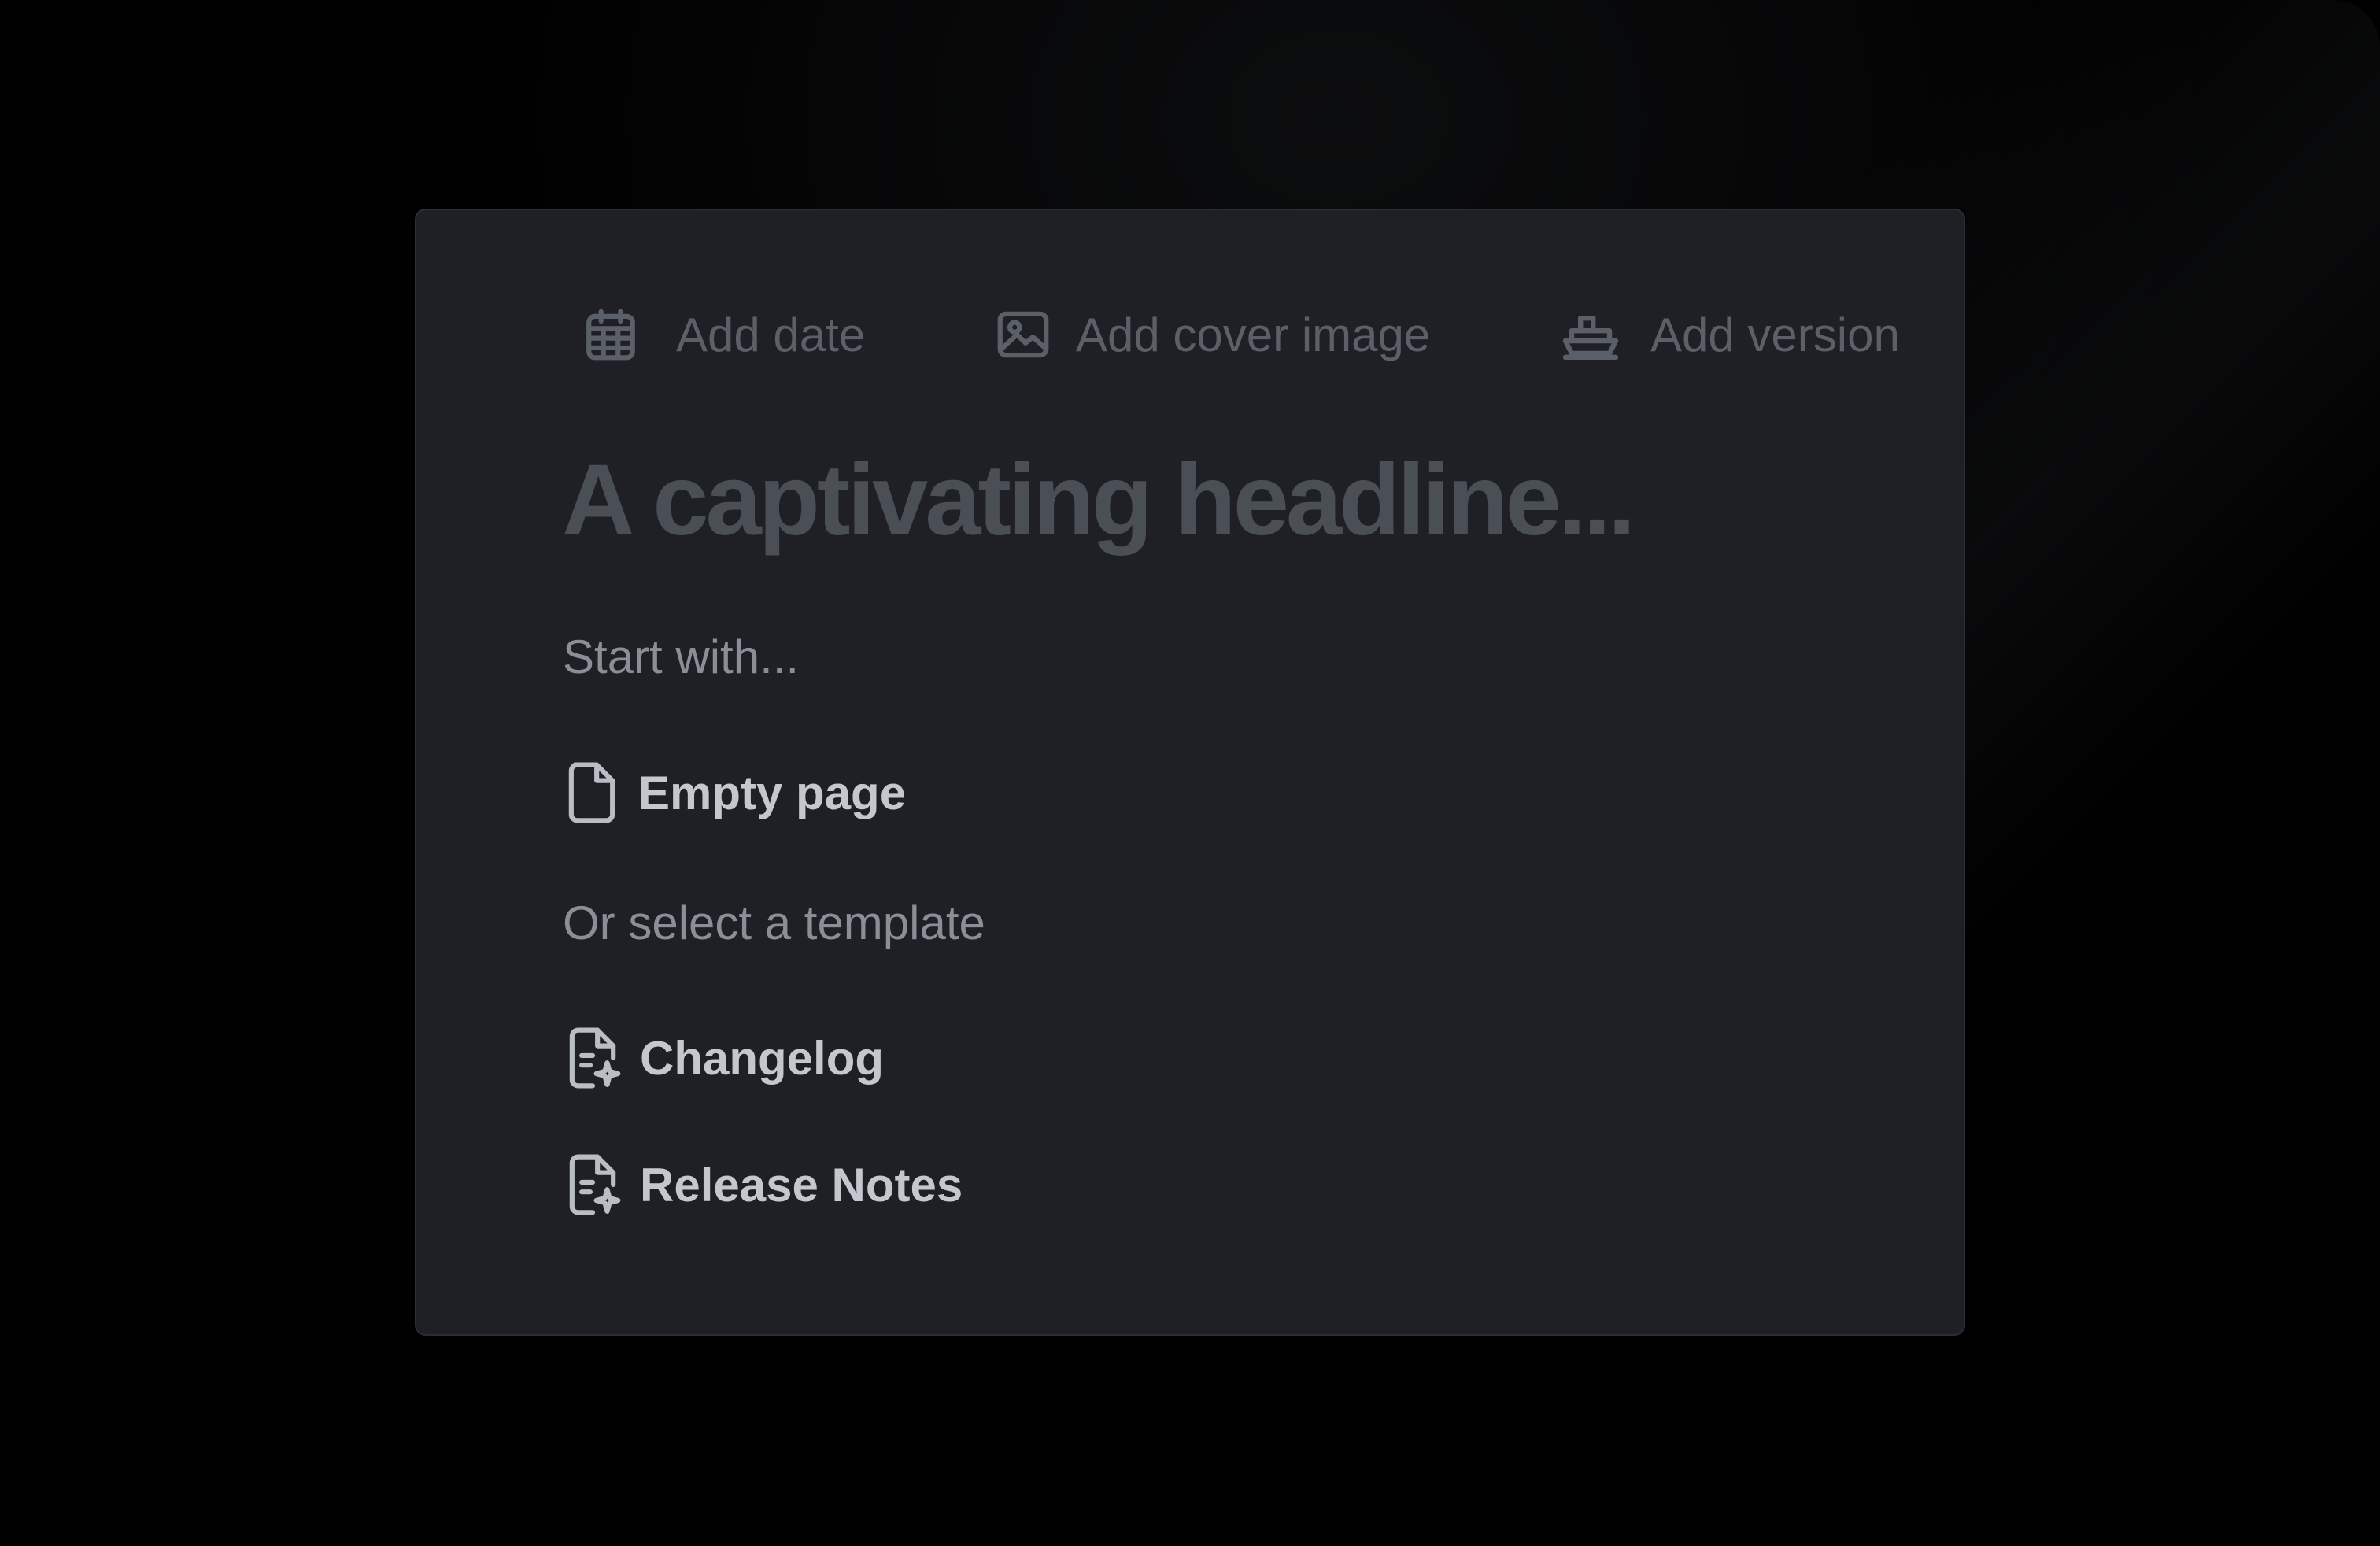 Image resolution: width=2380 pixels, height=1546 pixels. What do you see at coordinates (1590, 334) in the screenshot?
I see `ship-icon` at bounding box center [1590, 334].